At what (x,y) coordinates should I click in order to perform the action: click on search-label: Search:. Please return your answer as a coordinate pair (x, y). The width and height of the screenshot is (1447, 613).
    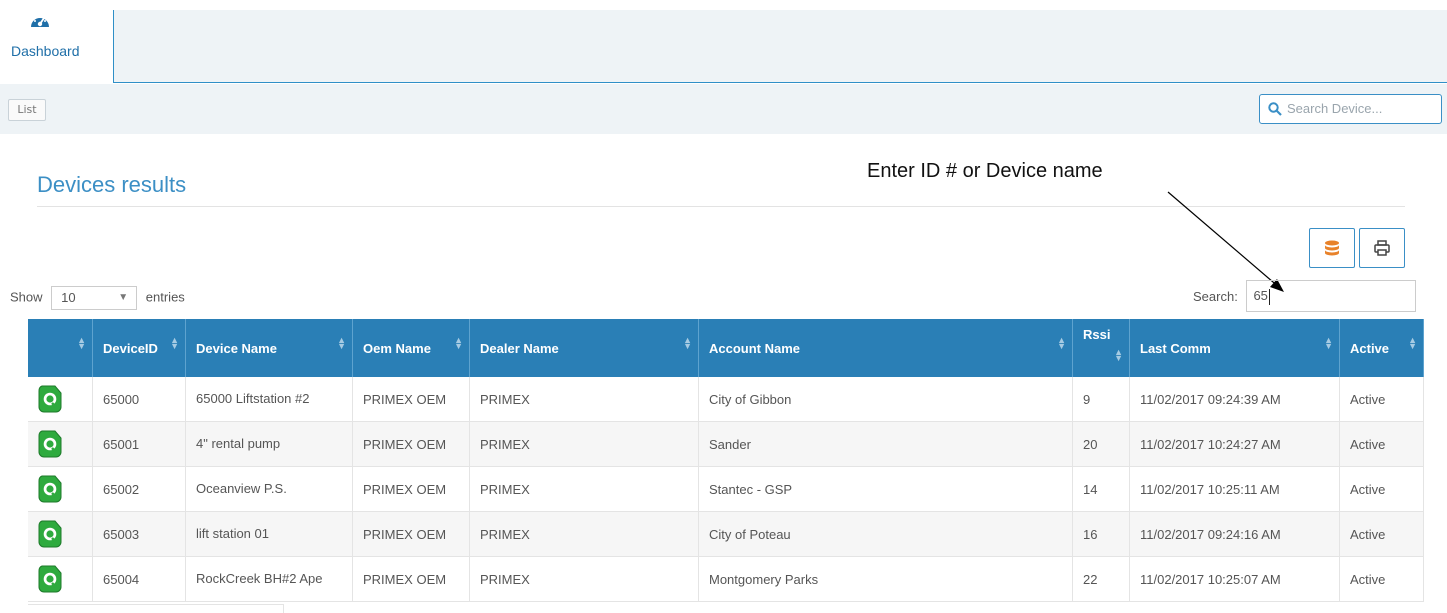
    Looking at the image, I should click on (1215, 296).